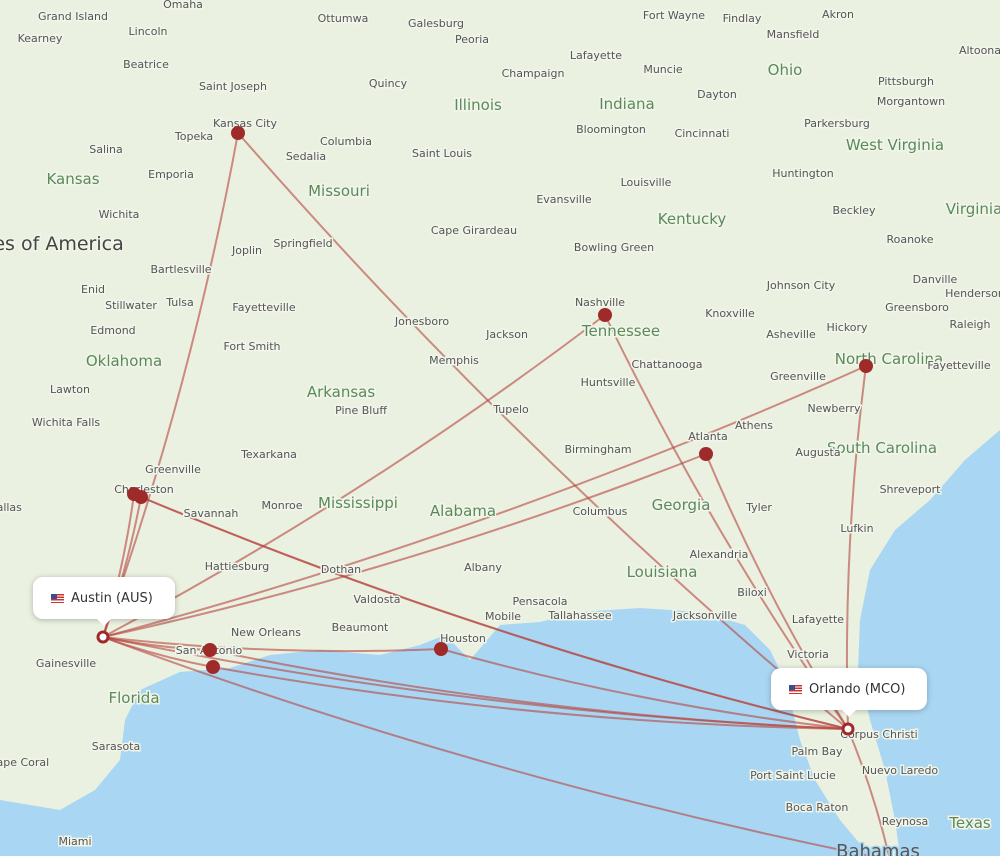 Image resolution: width=1000 pixels, height=856 pixels. Describe the element at coordinates (817, 807) in the screenshot. I see `place-label-city: Boca Raton` at that location.